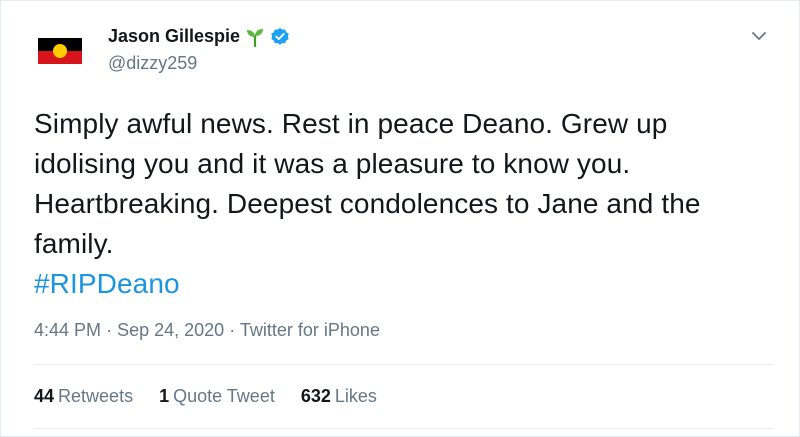 Image resolution: width=800 pixels, height=437 pixels. I want to click on tweet-stats: 44 Retweets 1 Quote Tweet 632 Likes, so click(205, 396).